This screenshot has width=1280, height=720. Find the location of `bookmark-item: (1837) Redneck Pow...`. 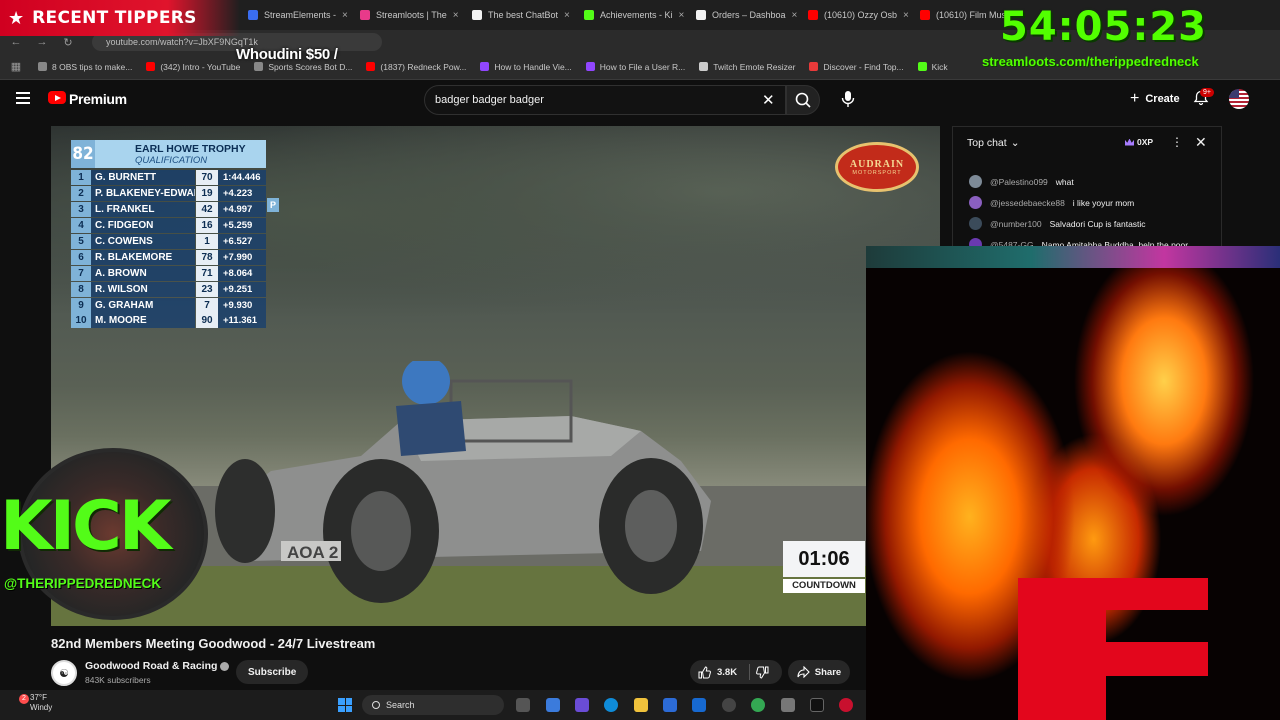

bookmark-item: (1837) Redneck Pow... is located at coordinates (416, 67).